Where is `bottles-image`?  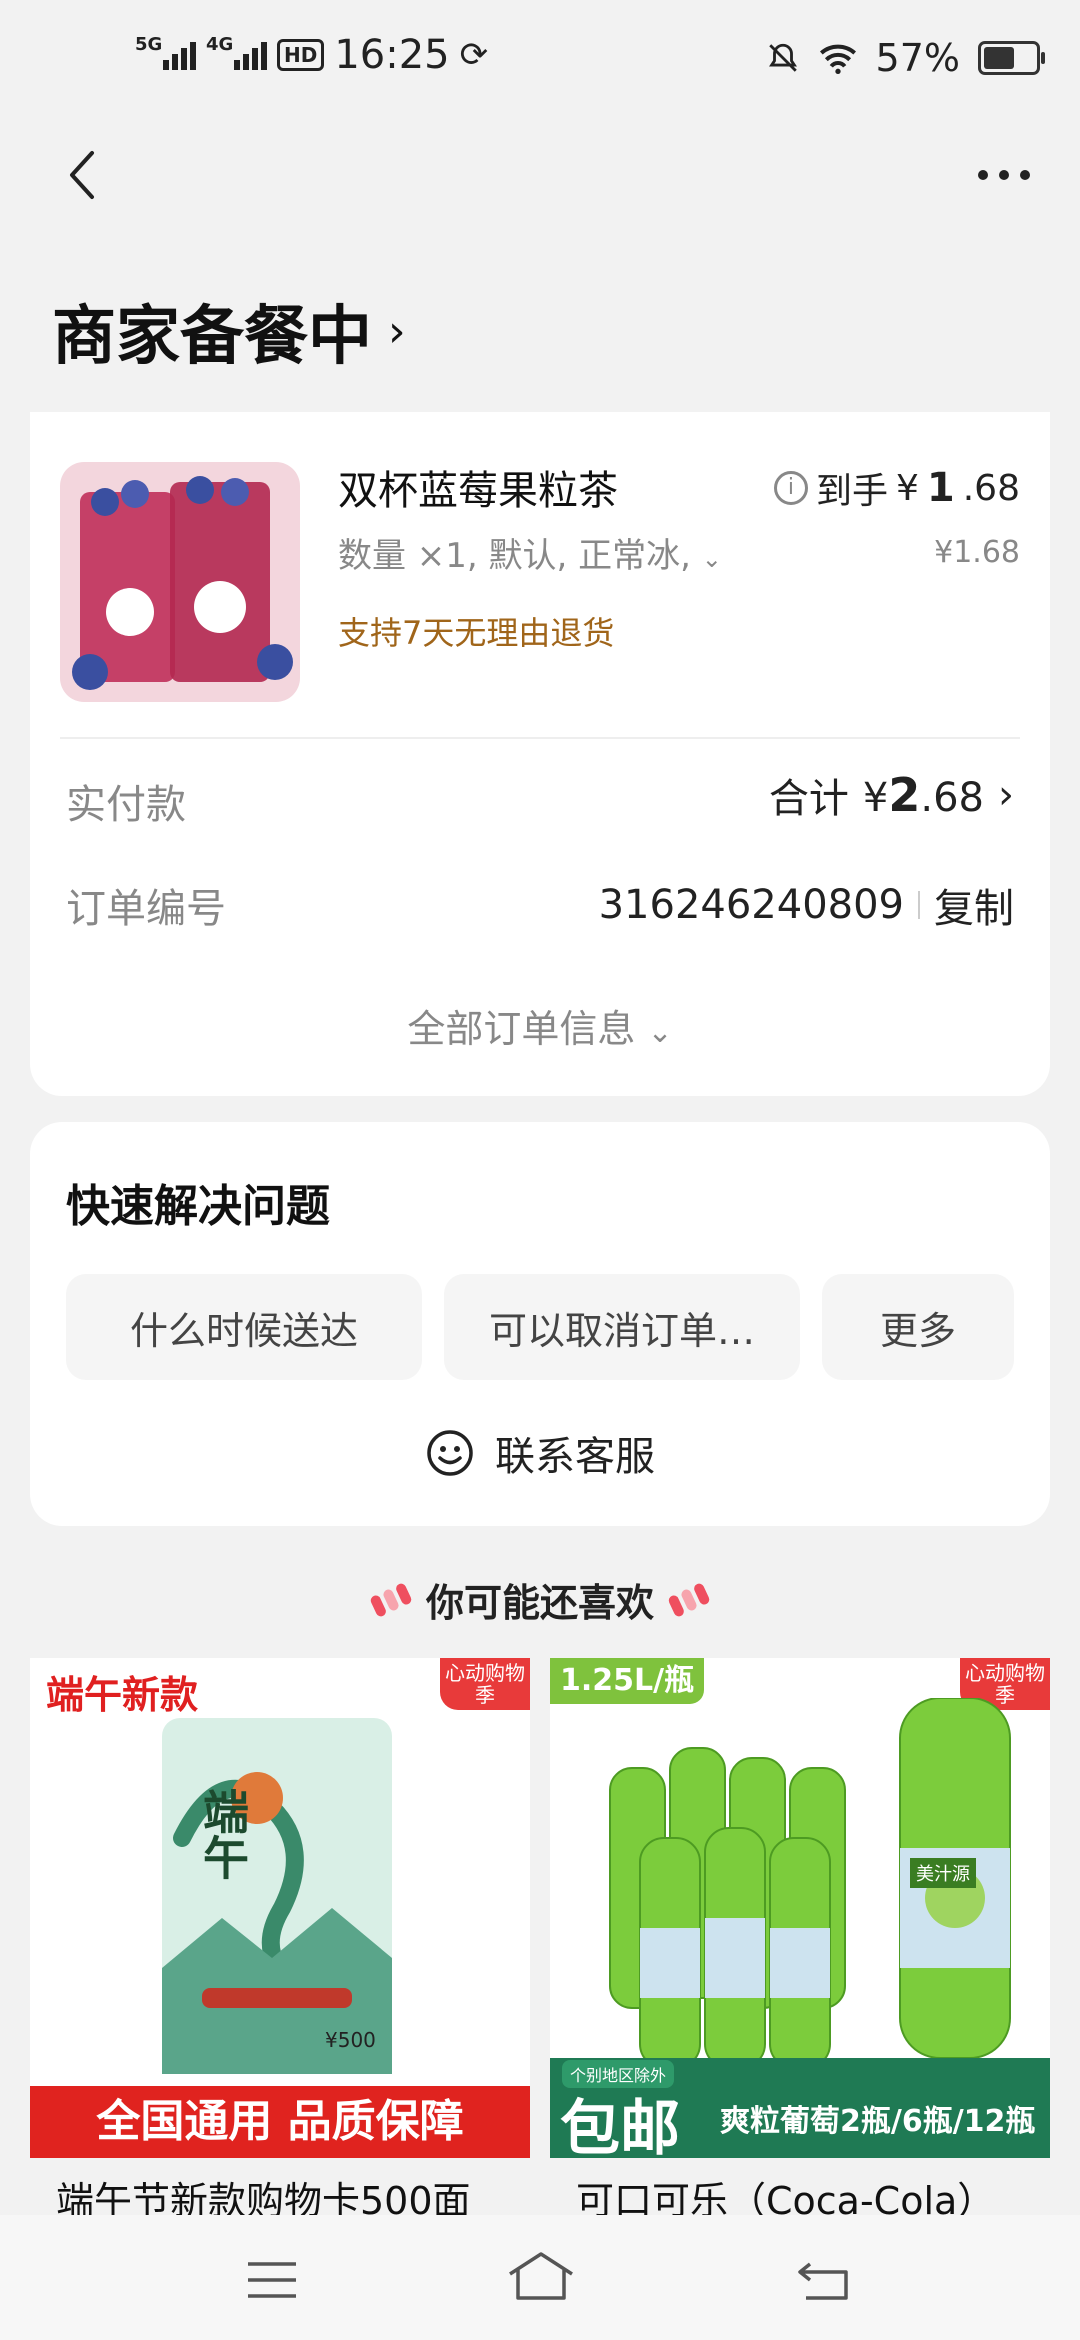 bottles-image is located at coordinates (810, 1883).